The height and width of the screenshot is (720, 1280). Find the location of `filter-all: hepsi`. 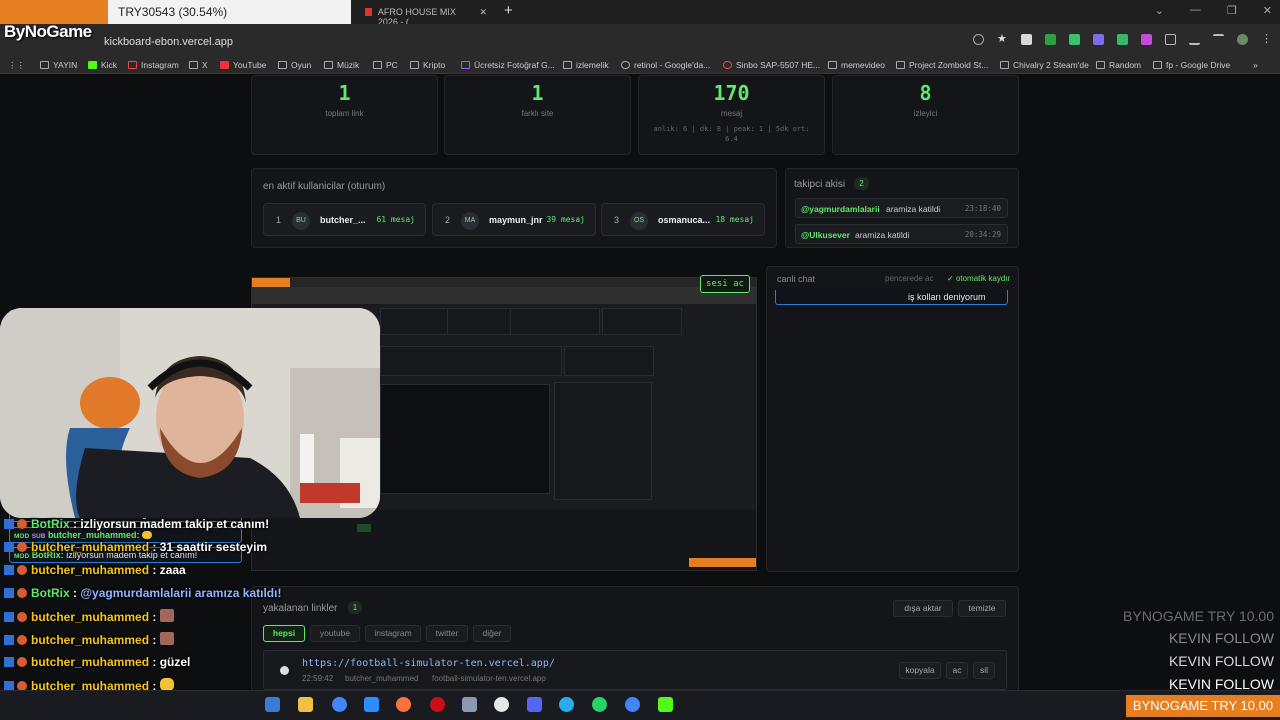

filter-all: hepsi is located at coordinates (284, 633).